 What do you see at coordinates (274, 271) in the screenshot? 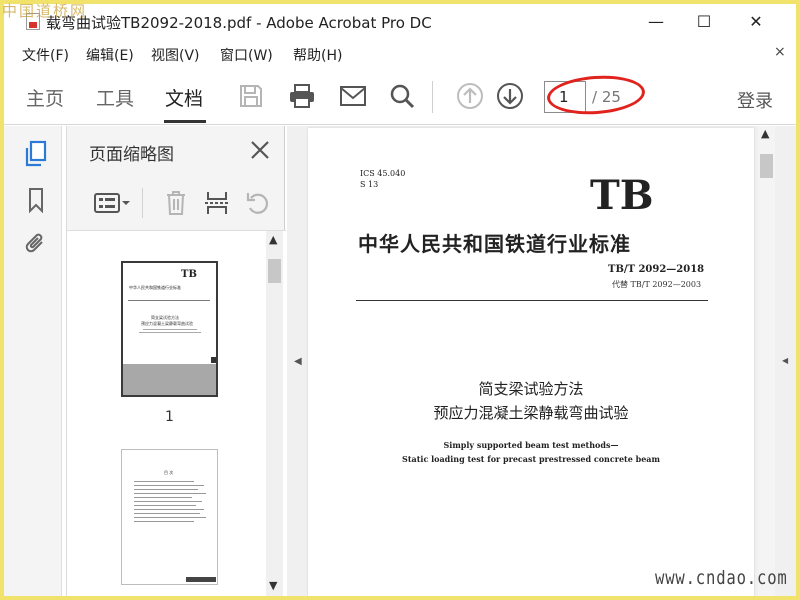
I see `scrollbar-thumb` at bounding box center [274, 271].